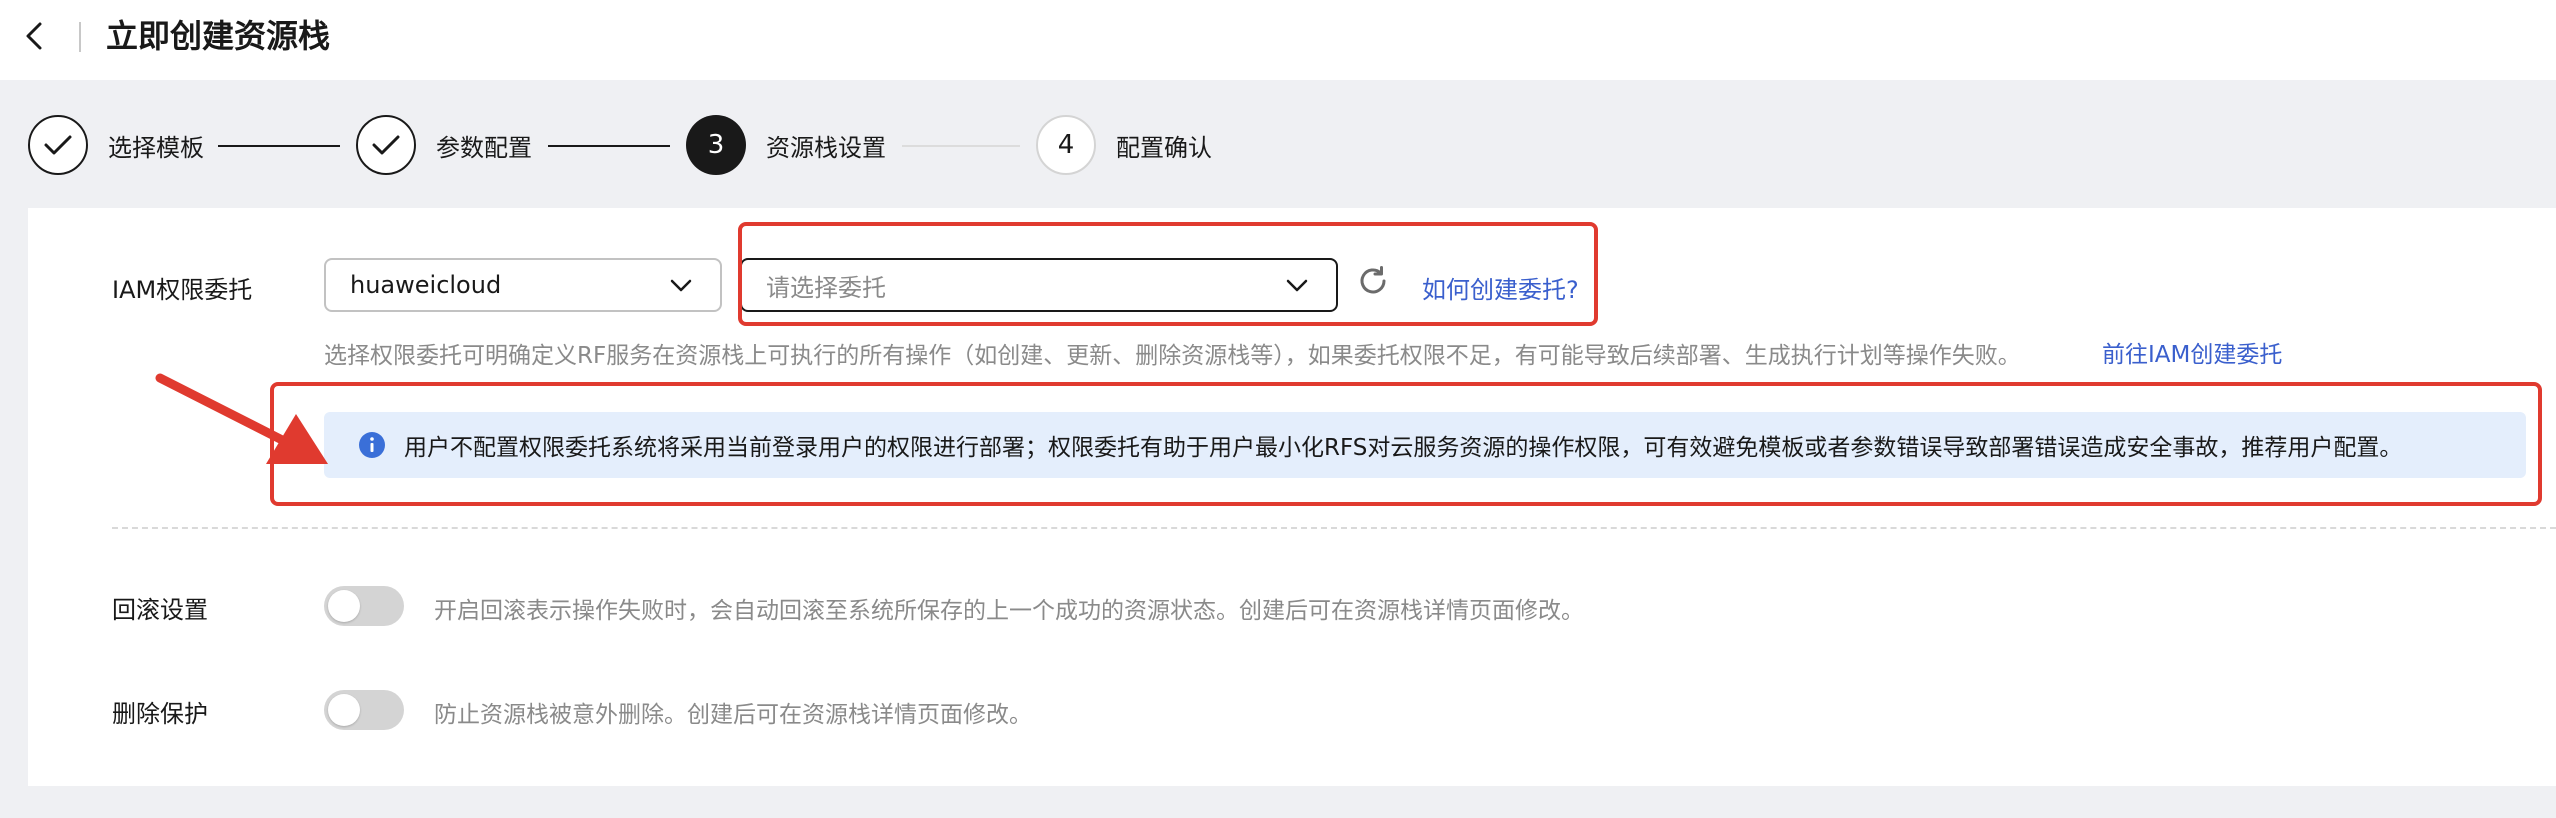 The image size is (2556, 818). Describe the element at coordinates (160, 714) in the screenshot. I see `delete-protection-label: 删除保护` at that location.